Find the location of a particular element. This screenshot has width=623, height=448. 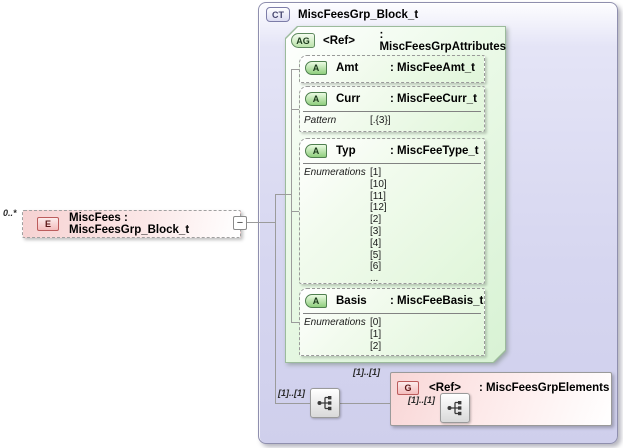

attribute-group-icon: AG is located at coordinates (303, 40).